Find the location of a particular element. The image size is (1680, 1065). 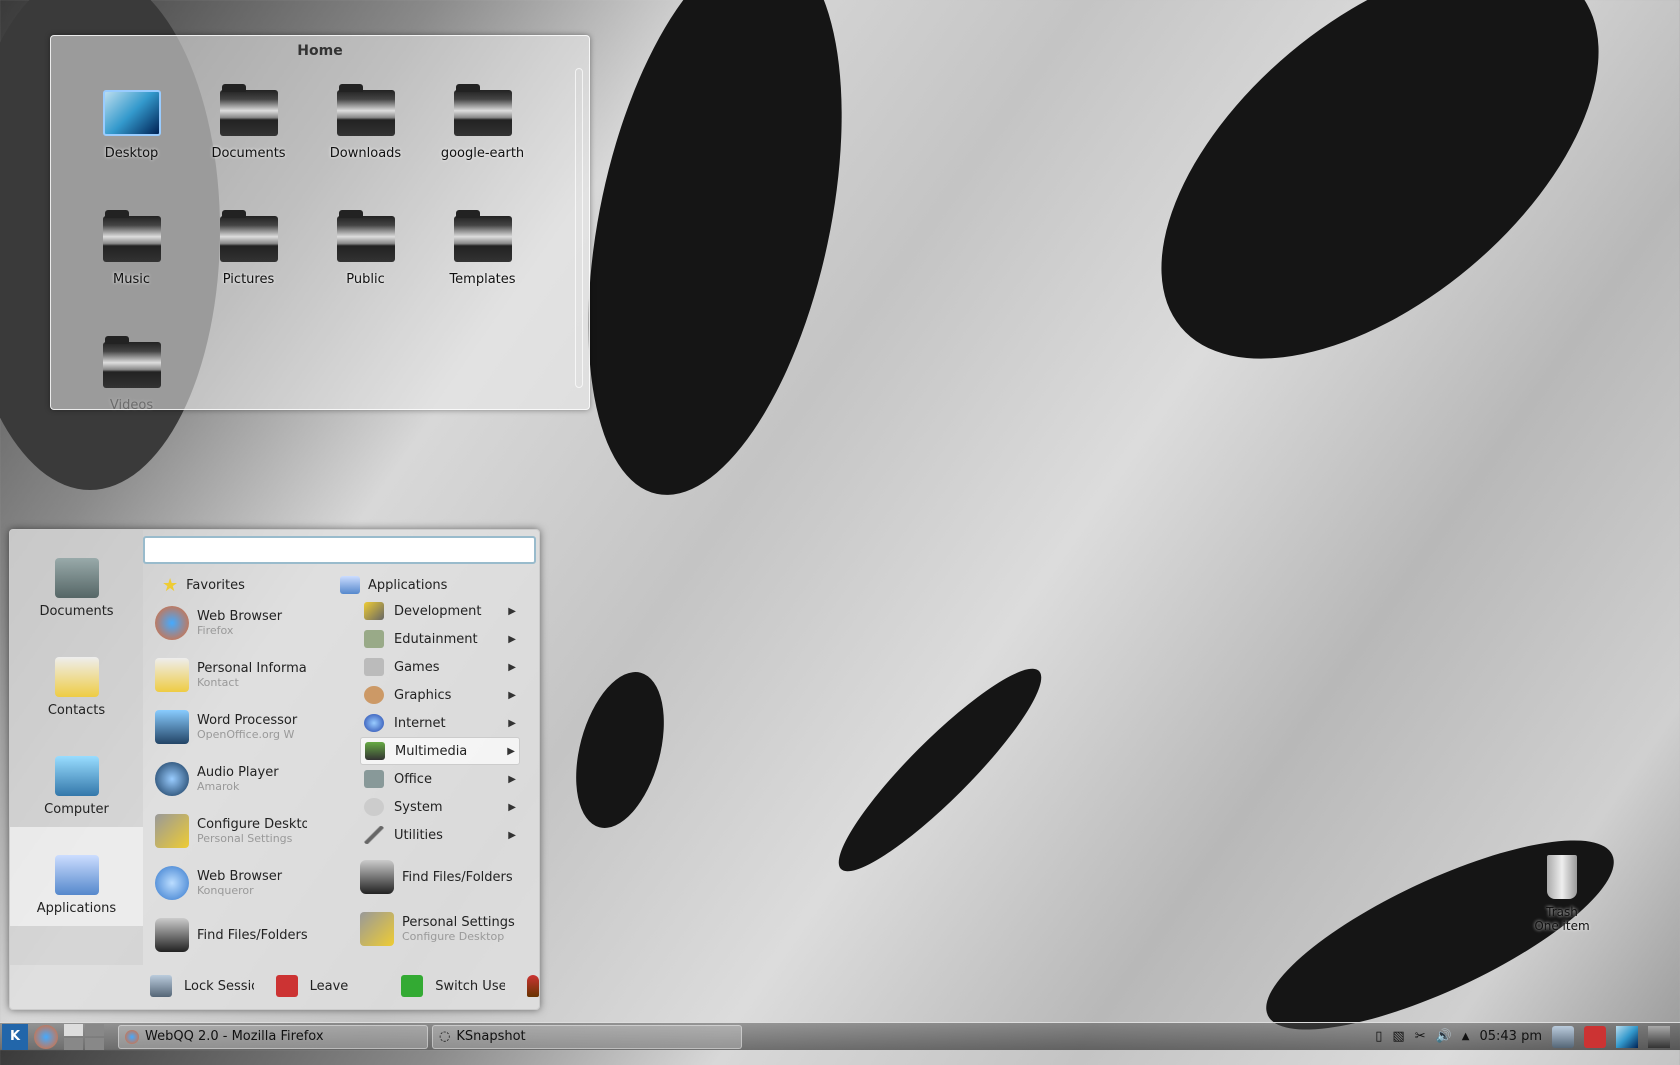

switch-user-icon is located at coordinates (412, 986).